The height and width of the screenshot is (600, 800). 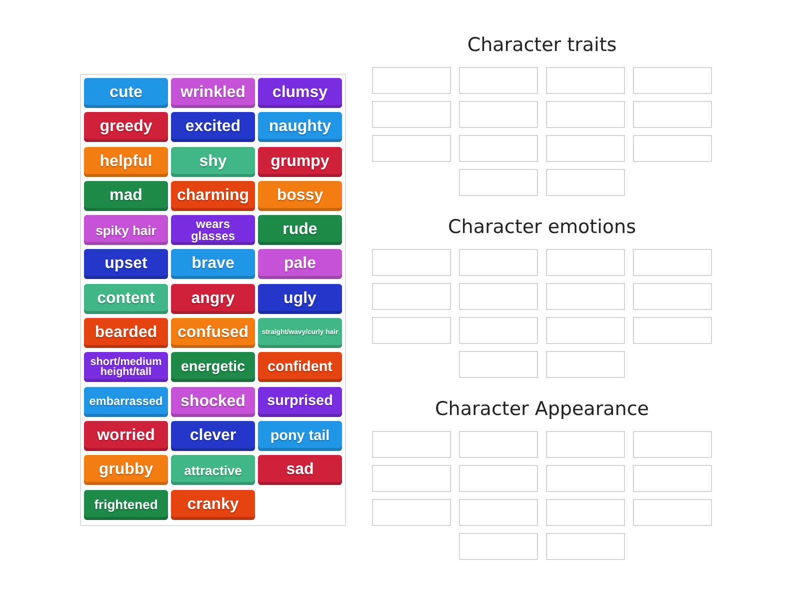 I want to click on word-tile: confused, so click(x=213, y=333).